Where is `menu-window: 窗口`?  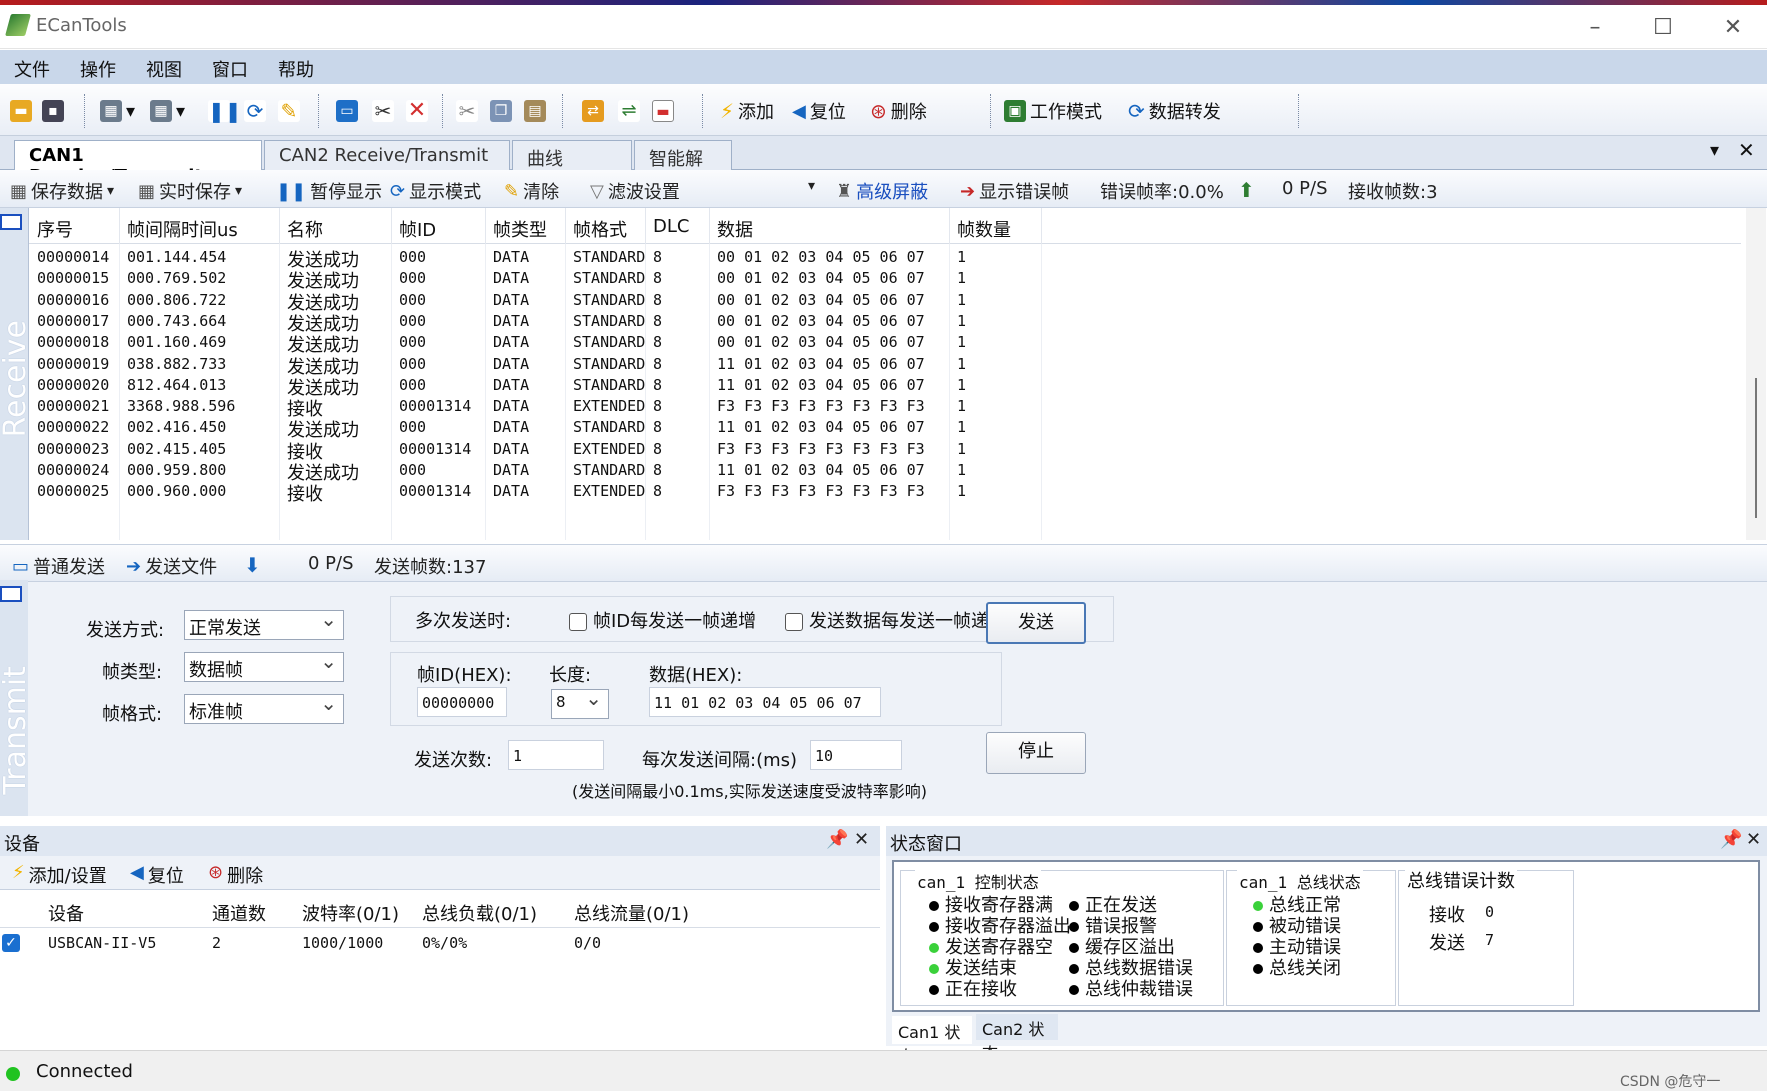 menu-window: 窗口 is located at coordinates (230, 69).